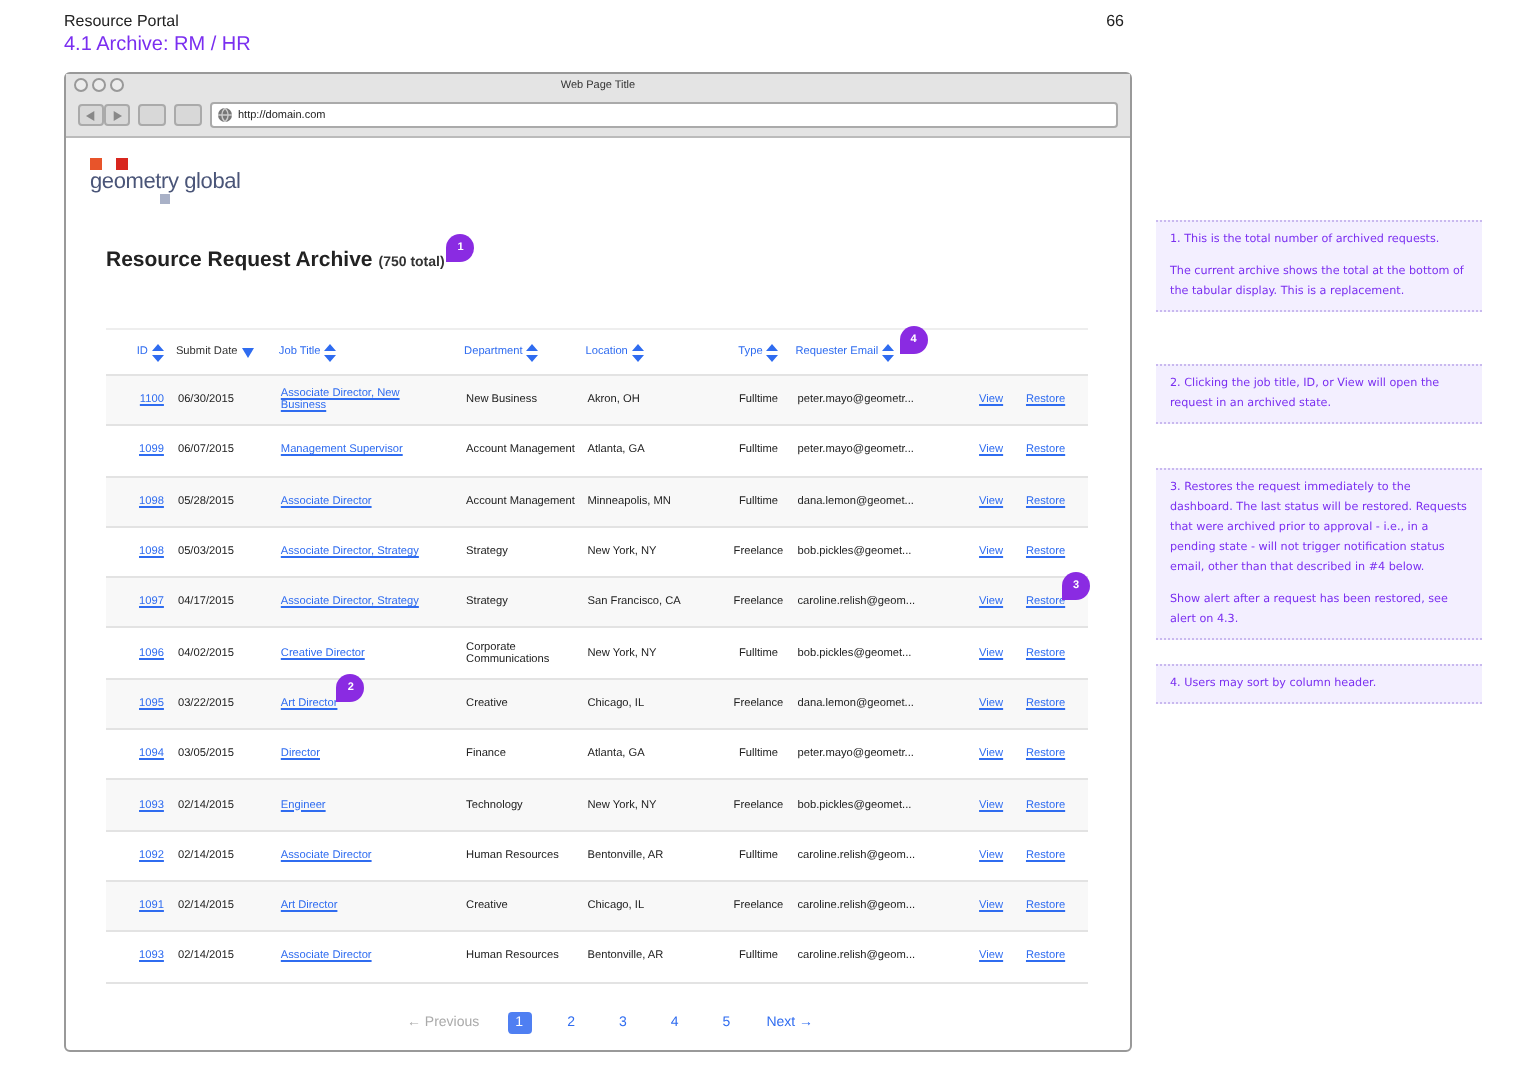 This screenshot has height=1074, width=1536. I want to click on page-title: 4.1 Archive: RM / HR, so click(157, 45).